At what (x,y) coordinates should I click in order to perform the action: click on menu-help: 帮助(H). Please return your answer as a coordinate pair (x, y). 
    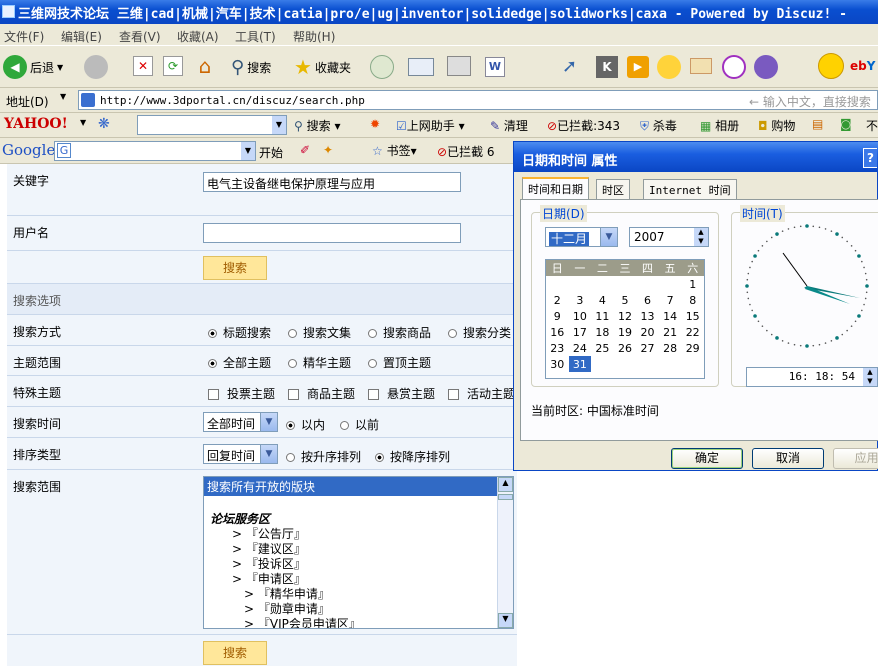
    Looking at the image, I should click on (314, 36).